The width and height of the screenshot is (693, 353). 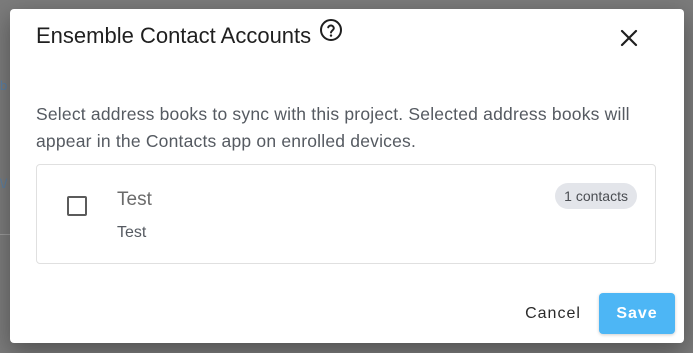 What do you see at coordinates (134, 199) in the screenshot?
I see `address-book-name: Test` at bounding box center [134, 199].